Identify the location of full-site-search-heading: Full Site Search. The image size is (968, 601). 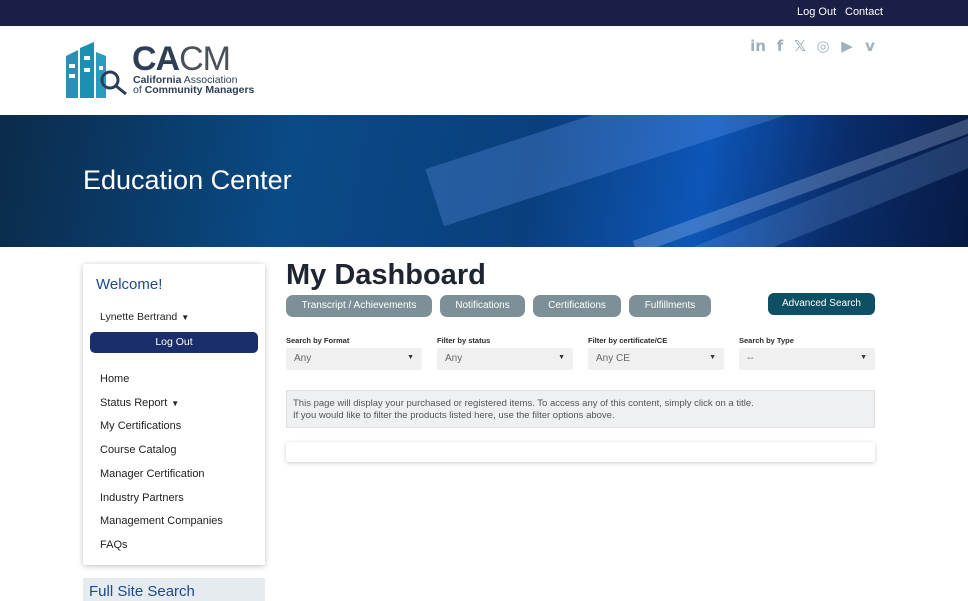
(142, 591).